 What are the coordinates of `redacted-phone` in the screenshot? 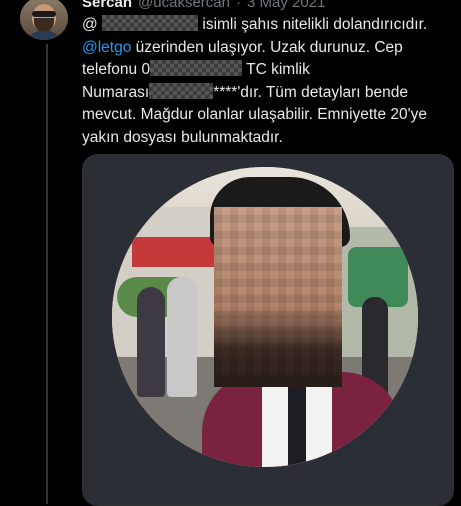 It's located at (196, 68).